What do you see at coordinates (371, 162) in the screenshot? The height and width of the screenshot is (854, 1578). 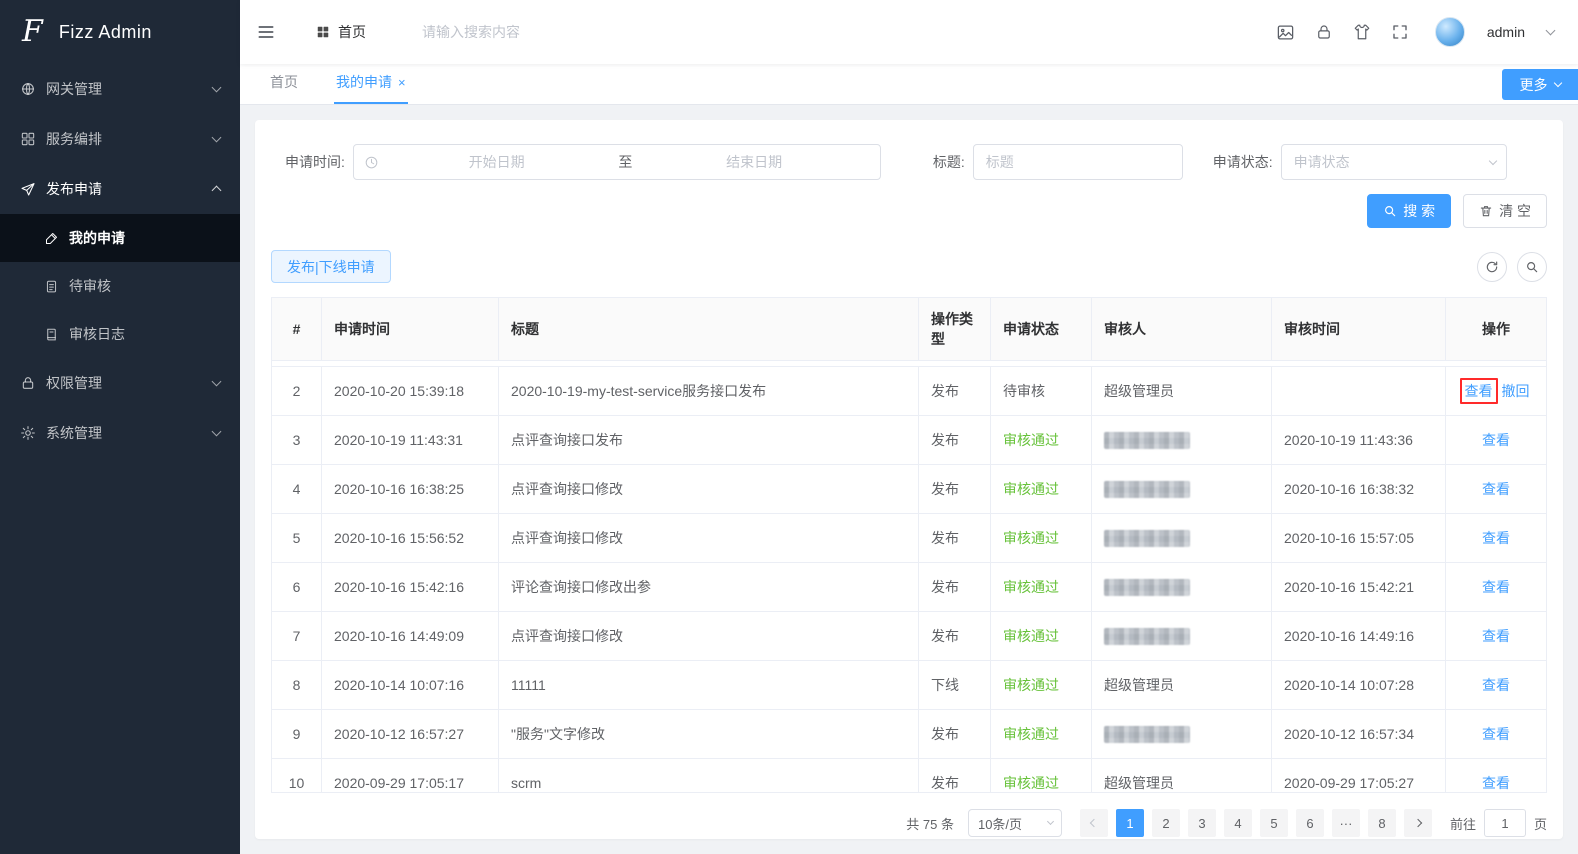 I see `clock-icon` at bounding box center [371, 162].